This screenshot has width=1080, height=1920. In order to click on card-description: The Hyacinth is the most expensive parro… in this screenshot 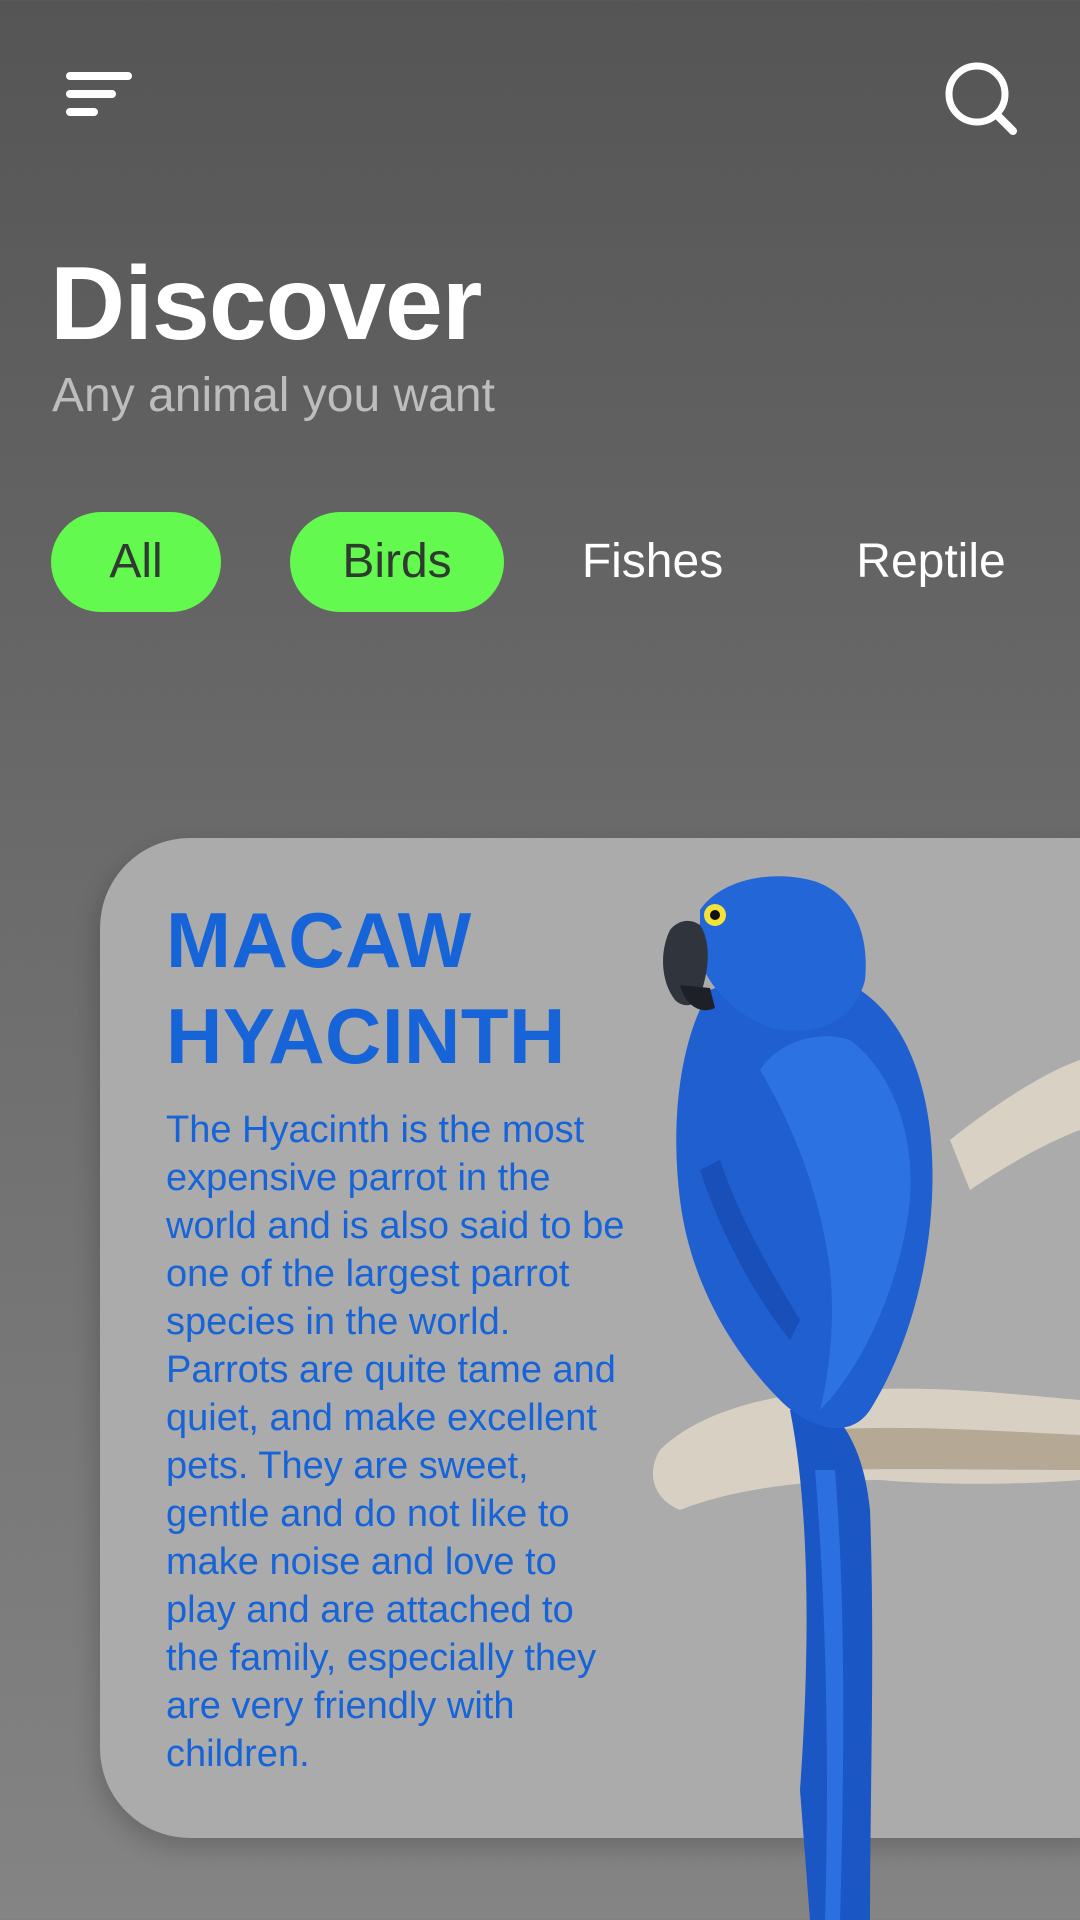, I will do `click(395, 1442)`.